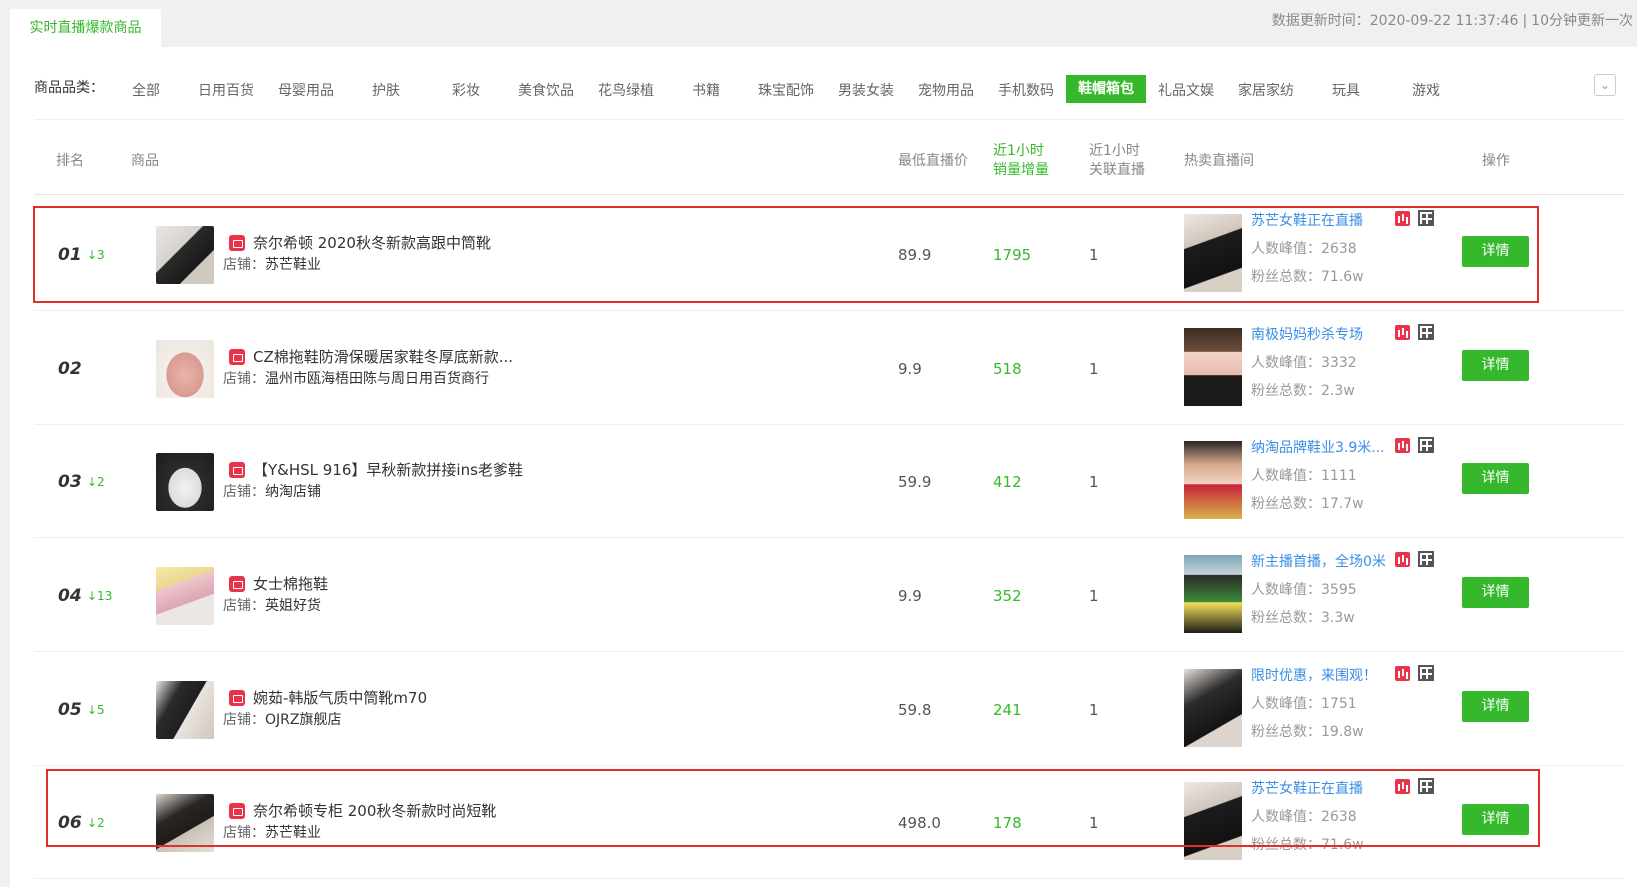  What do you see at coordinates (1026, 91) in the screenshot?
I see `category-item: 手机数码` at bounding box center [1026, 91].